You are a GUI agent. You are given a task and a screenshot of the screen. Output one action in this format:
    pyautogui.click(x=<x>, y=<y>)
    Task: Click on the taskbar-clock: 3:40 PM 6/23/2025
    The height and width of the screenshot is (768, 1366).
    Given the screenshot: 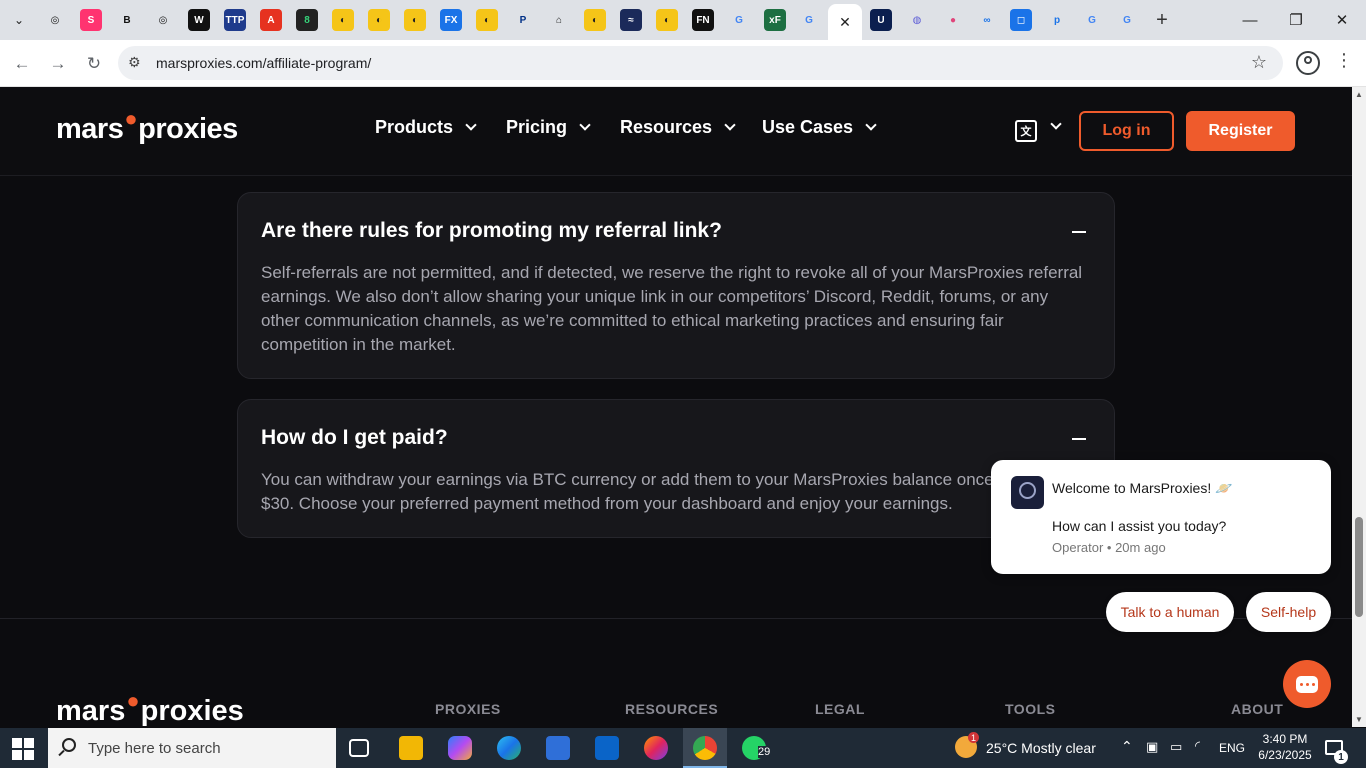 What is the action you would take?
    pyautogui.click(x=1285, y=747)
    